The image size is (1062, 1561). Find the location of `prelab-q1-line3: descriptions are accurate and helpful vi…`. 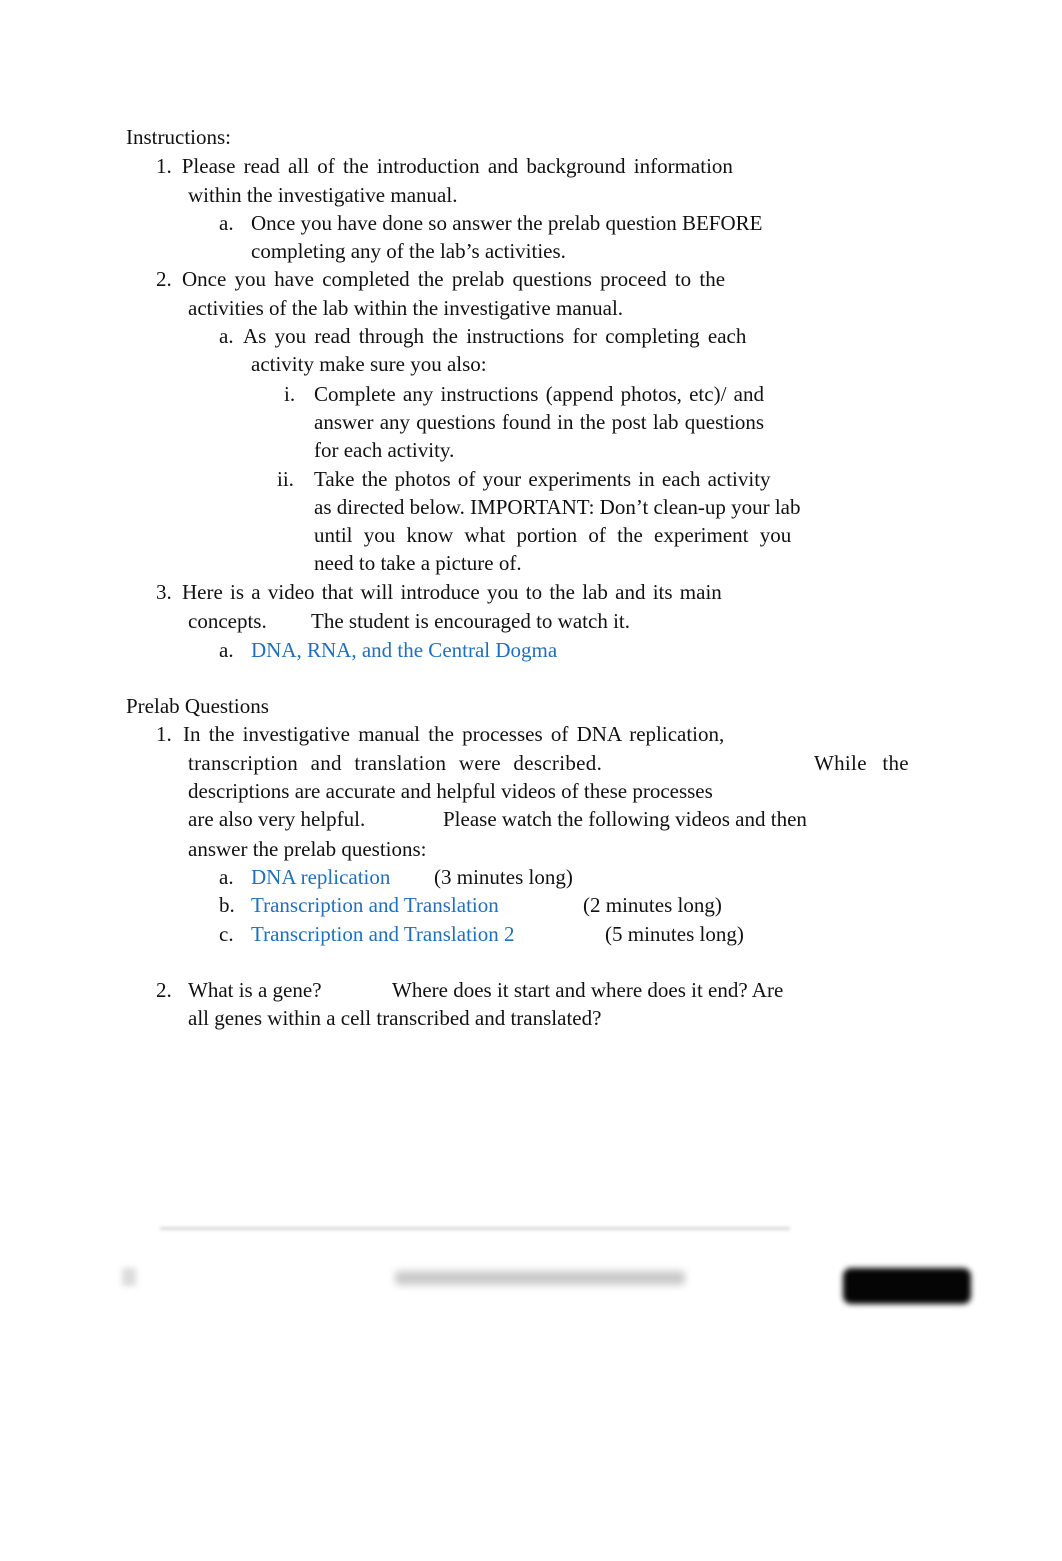

prelab-q1-line3: descriptions are accurate and helpful vi… is located at coordinates (450, 791).